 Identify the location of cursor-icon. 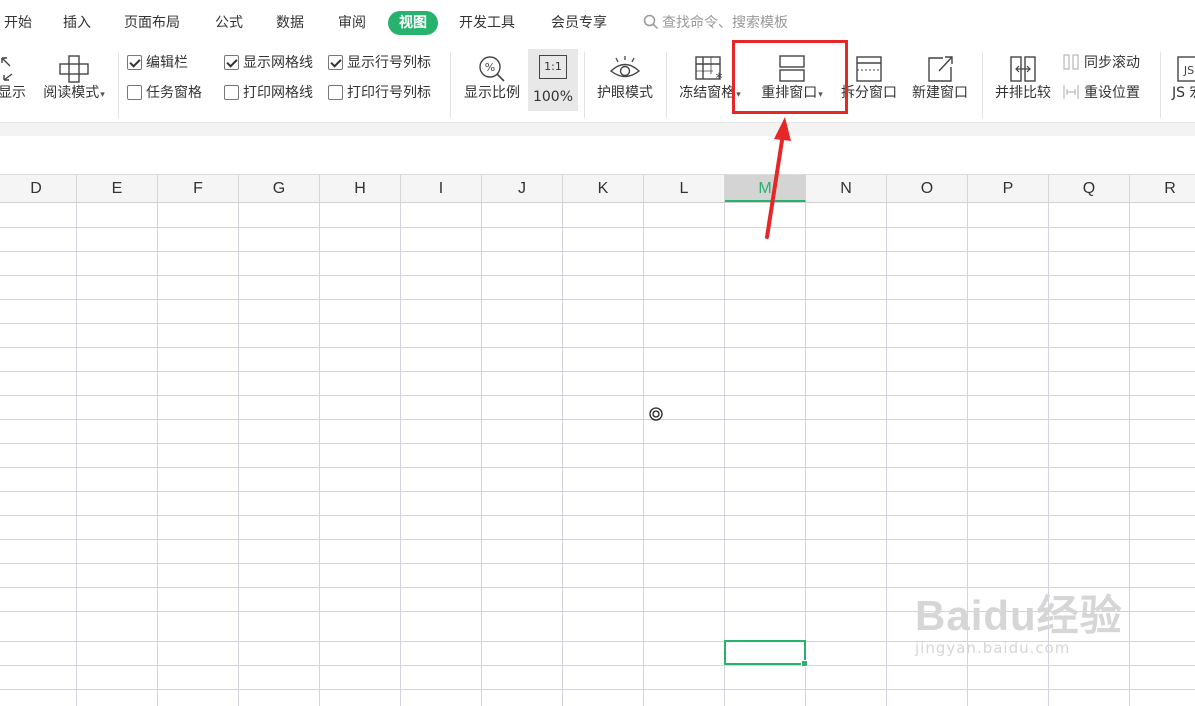
(656, 414).